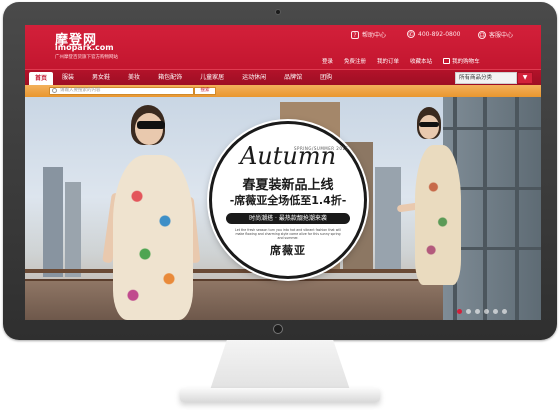 The image size is (560, 410). I want to click on register-link: 免费注册, so click(355, 61).